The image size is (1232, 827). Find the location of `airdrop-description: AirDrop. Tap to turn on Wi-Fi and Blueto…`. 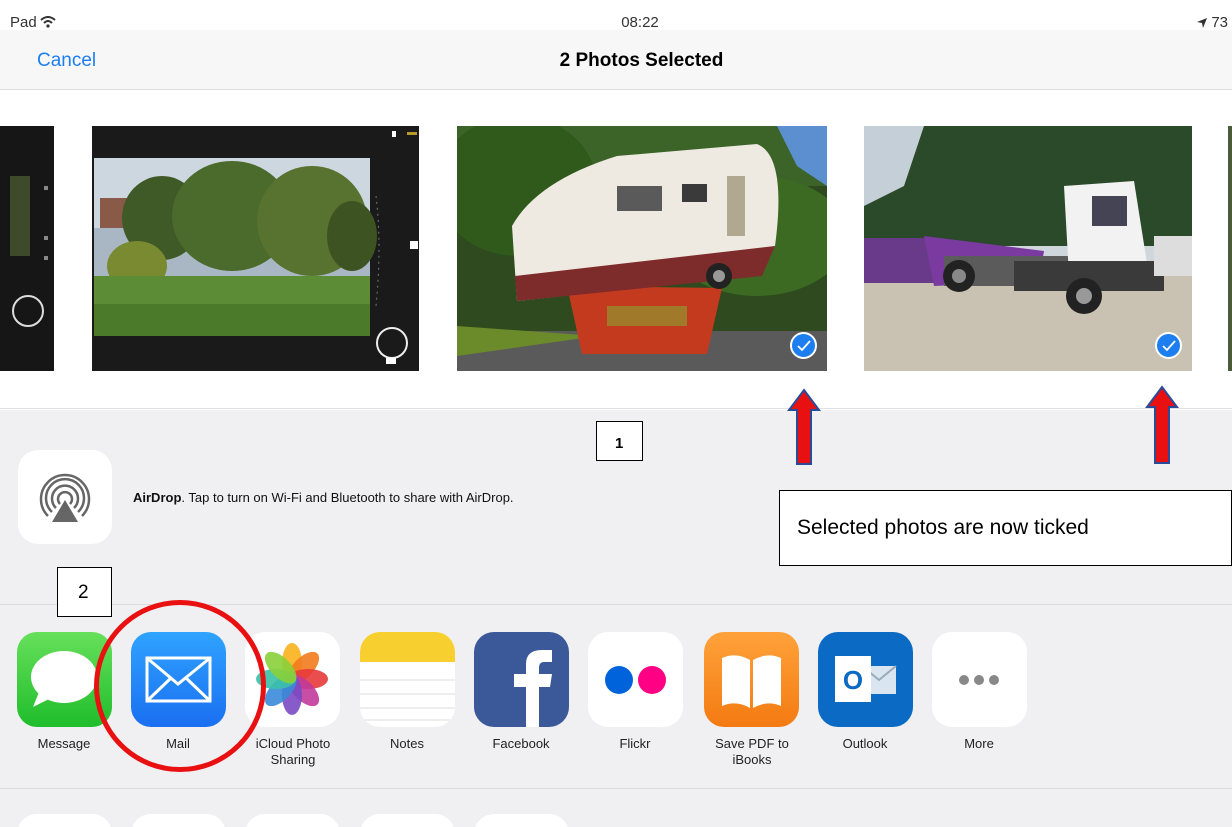

airdrop-description: AirDrop. Tap to turn on Wi-Fi and Blueto… is located at coordinates (323, 497).